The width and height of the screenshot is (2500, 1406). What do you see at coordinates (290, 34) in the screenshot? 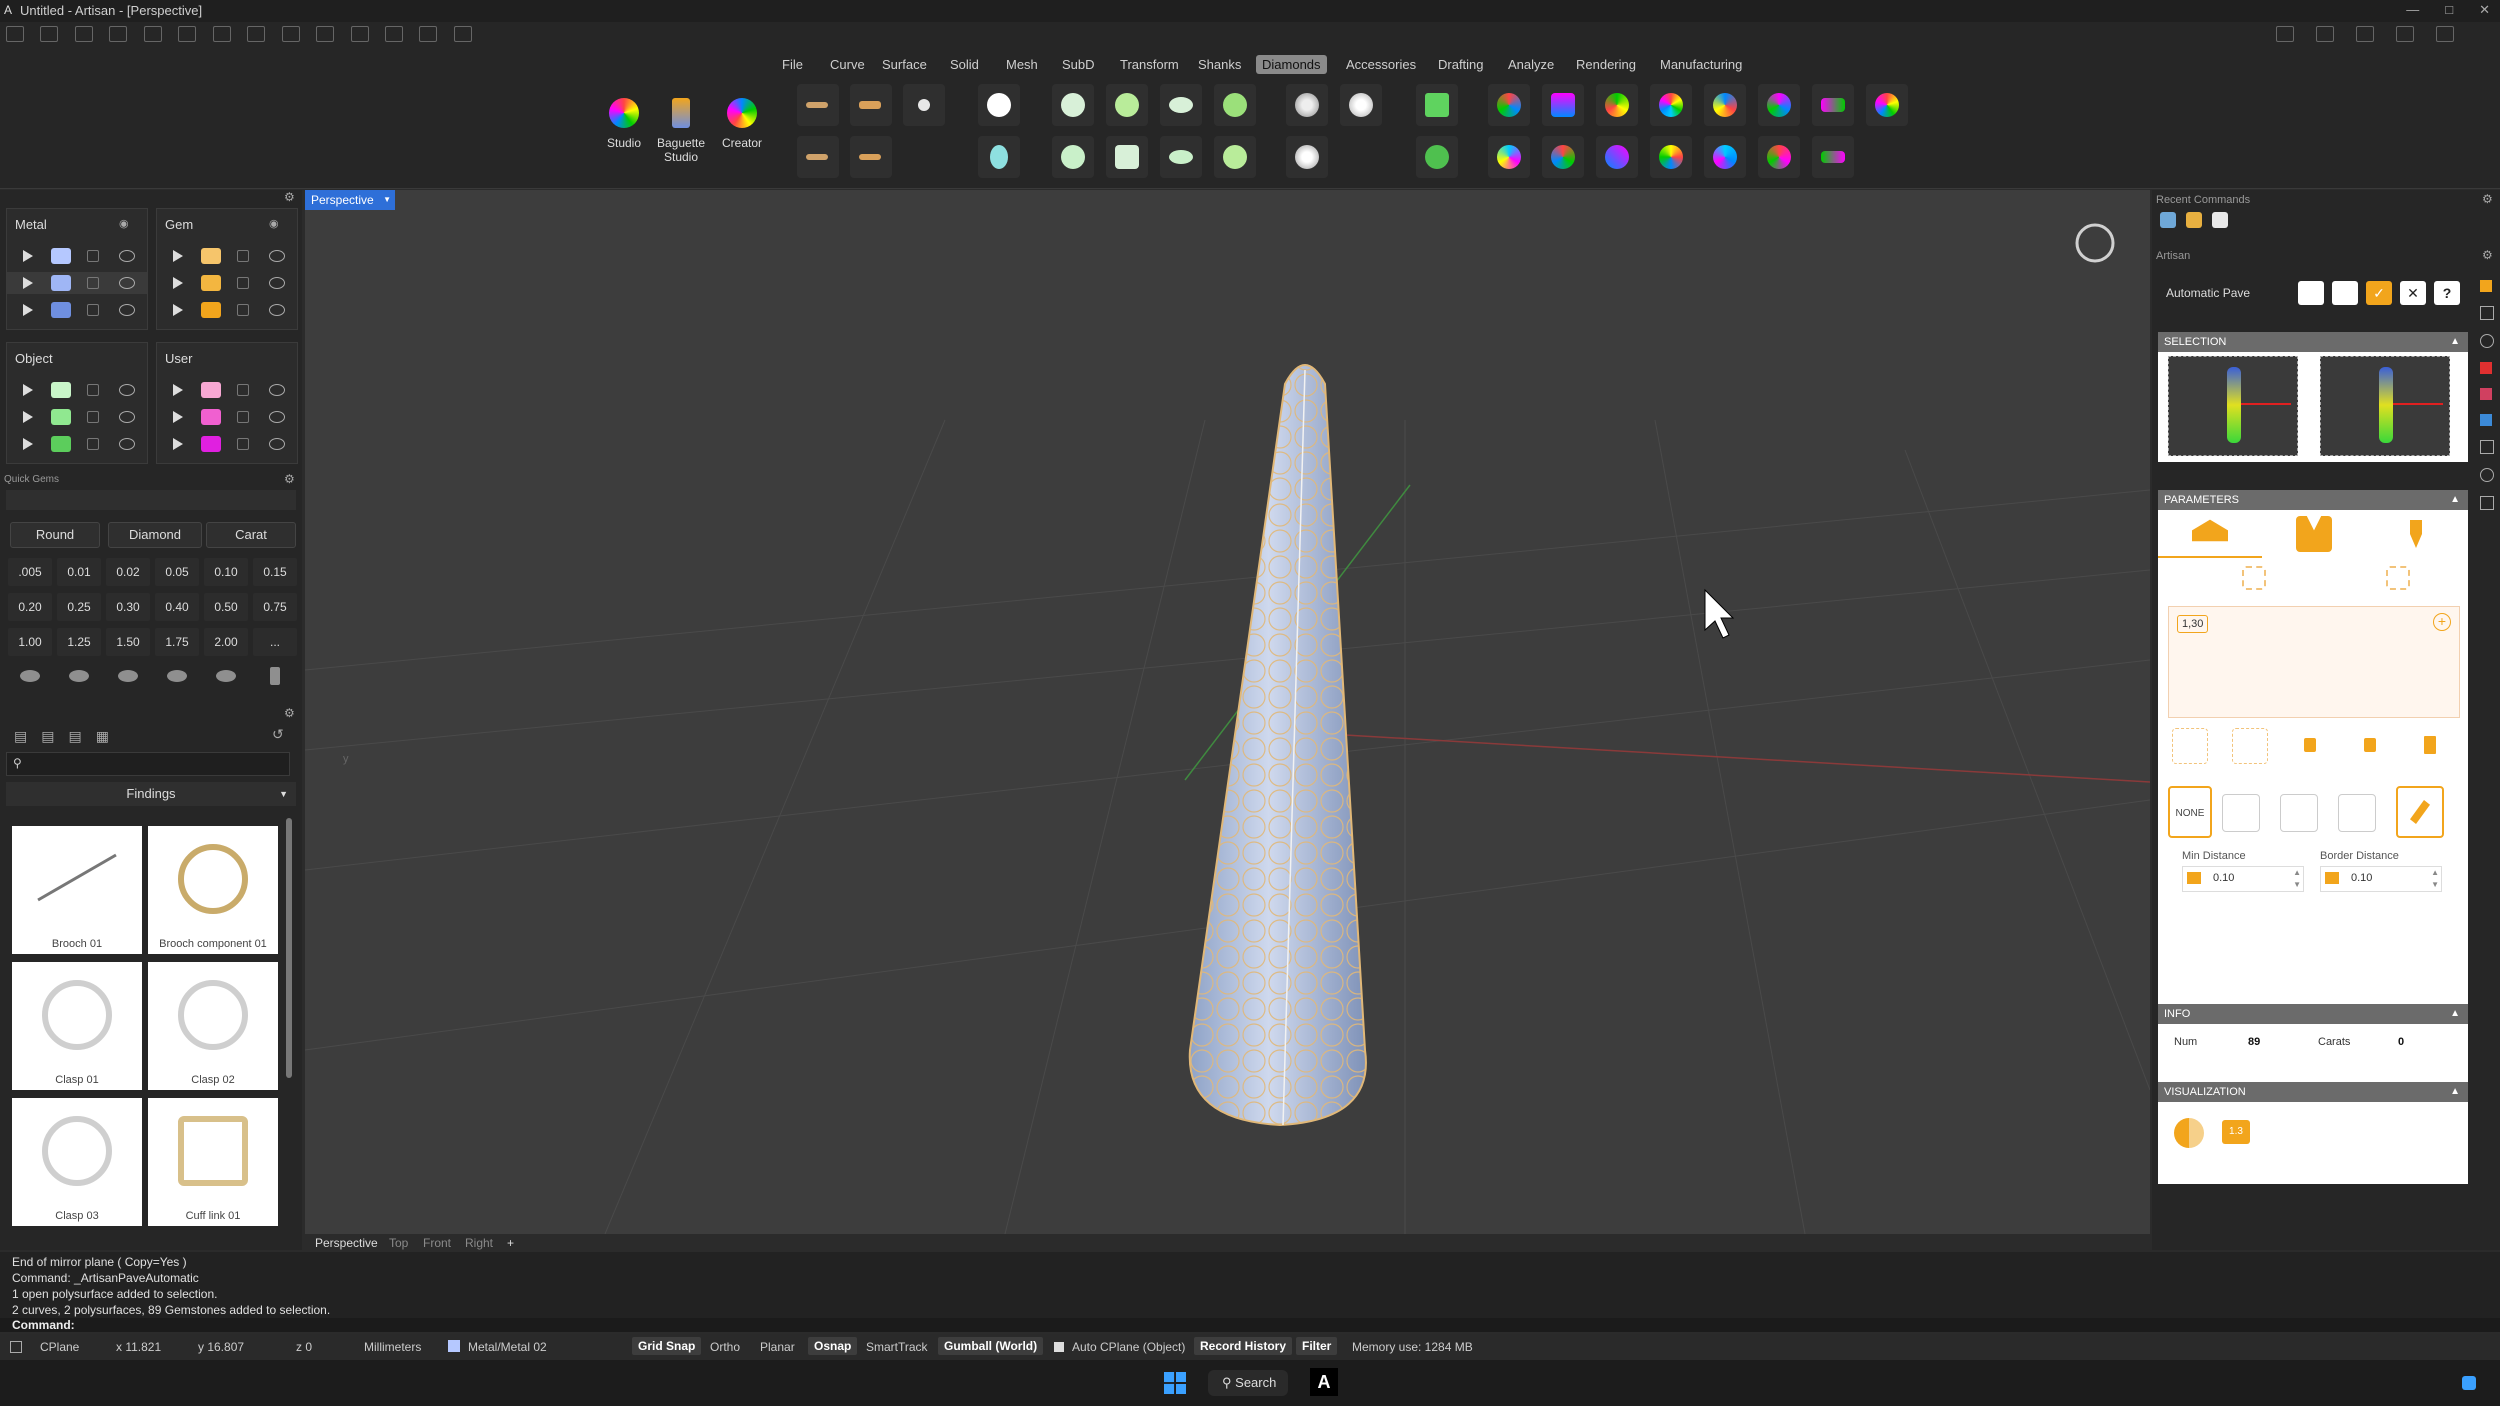
I see `save-small-icon` at bounding box center [290, 34].